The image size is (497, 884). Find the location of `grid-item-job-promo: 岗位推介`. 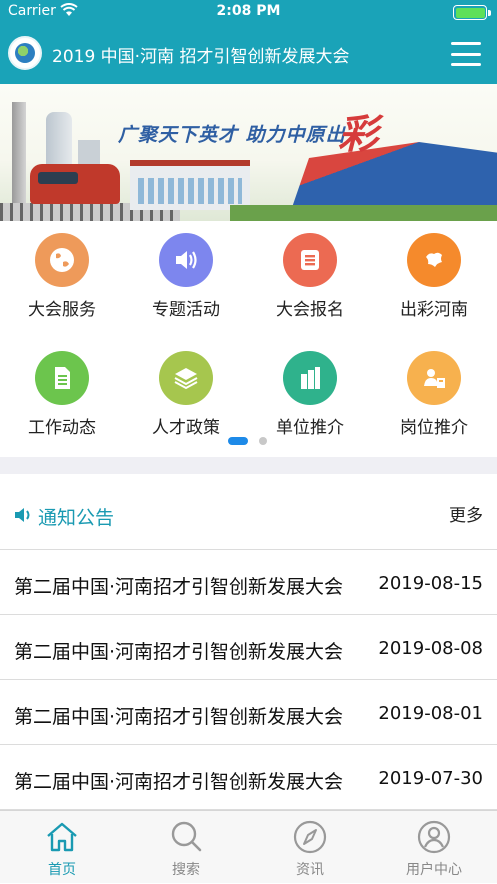

grid-item-job-promo: 岗位推介 is located at coordinates (434, 394).